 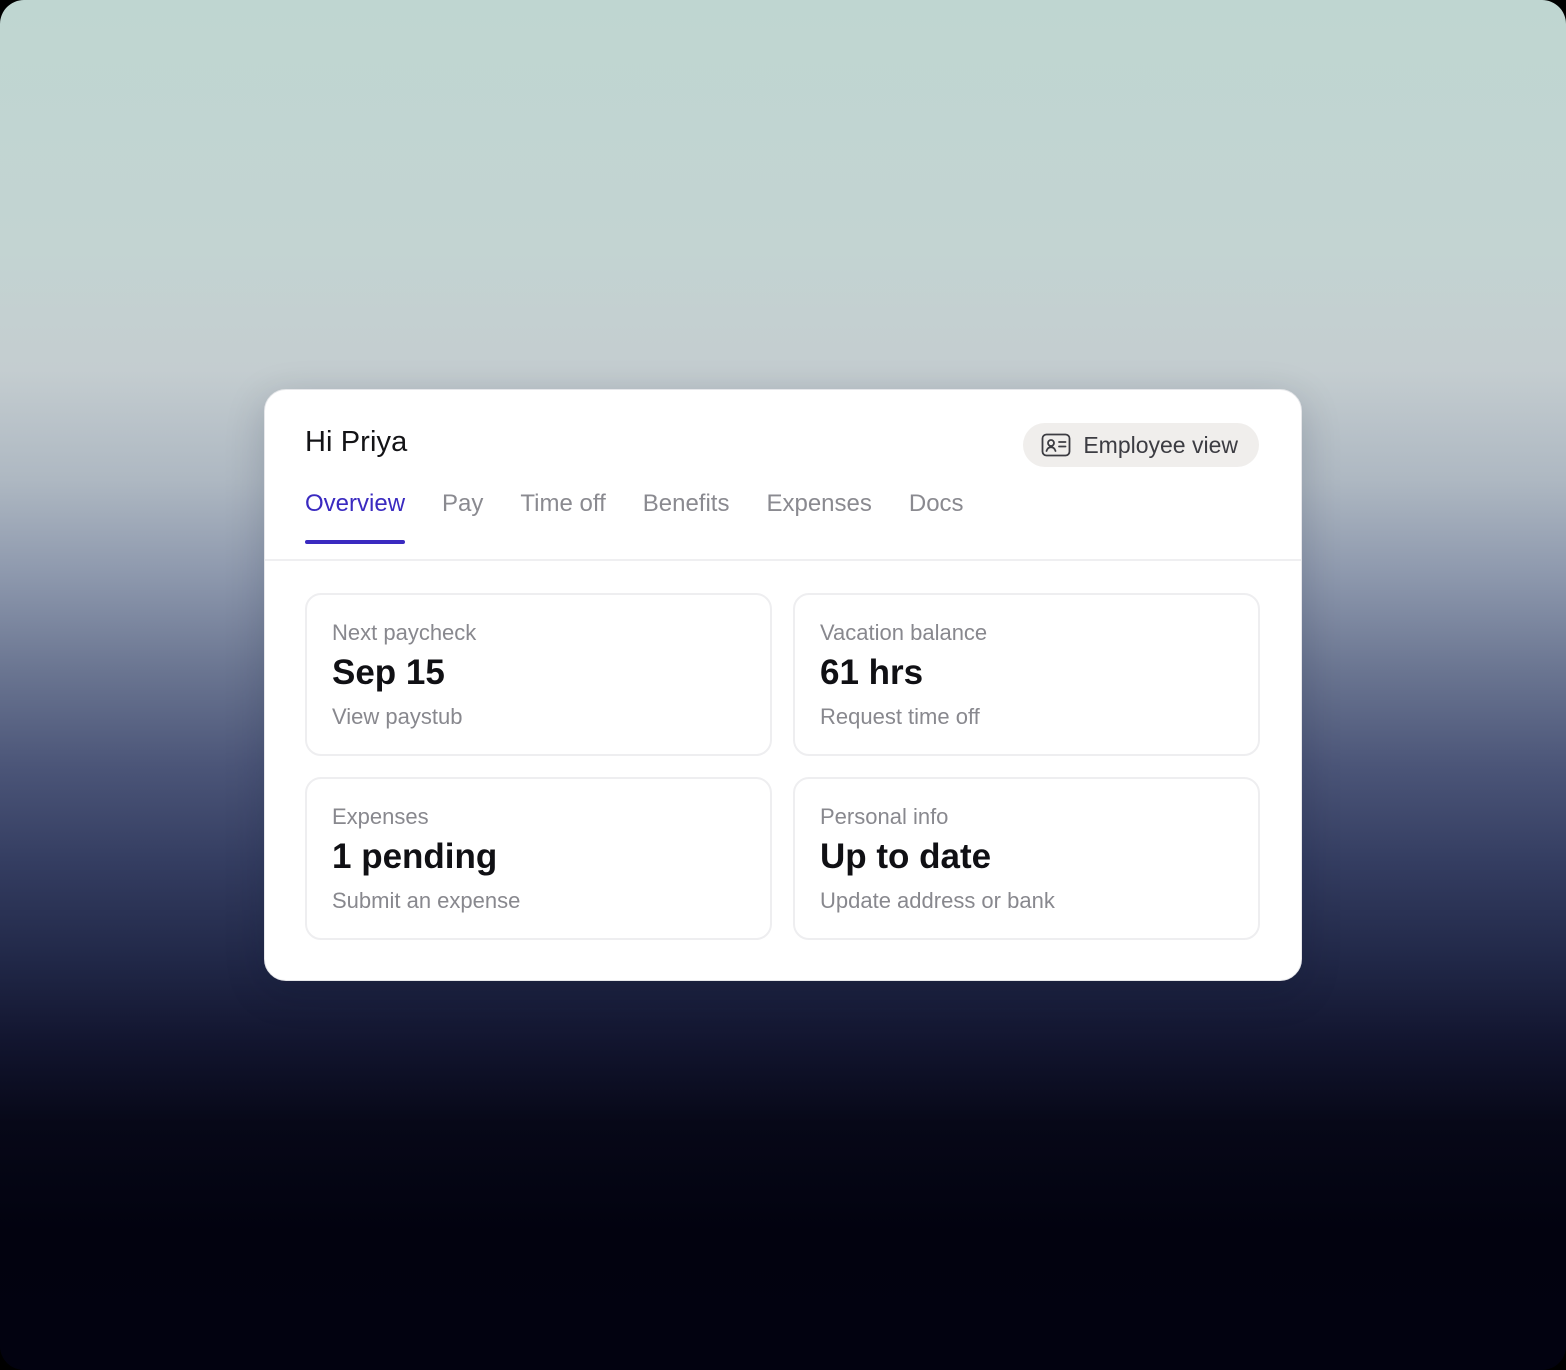 What do you see at coordinates (462, 517) in the screenshot?
I see `tab-pay: Pay` at bounding box center [462, 517].